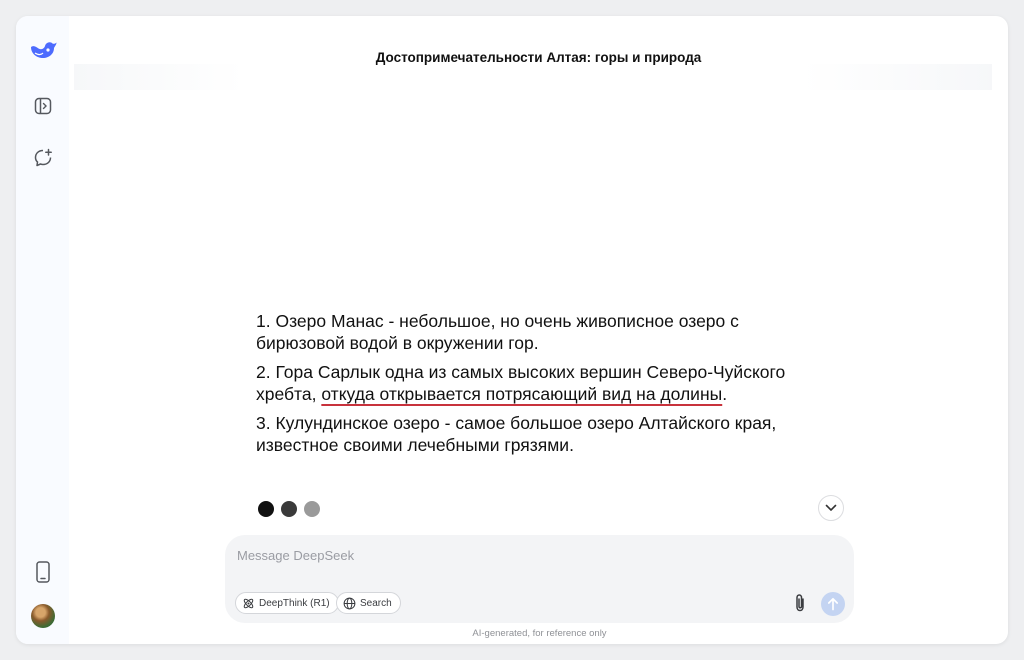 The image size is (1024, 660). Describe the element at coordinates (507, 555) in the screenshot. I see `message-input` at that location.